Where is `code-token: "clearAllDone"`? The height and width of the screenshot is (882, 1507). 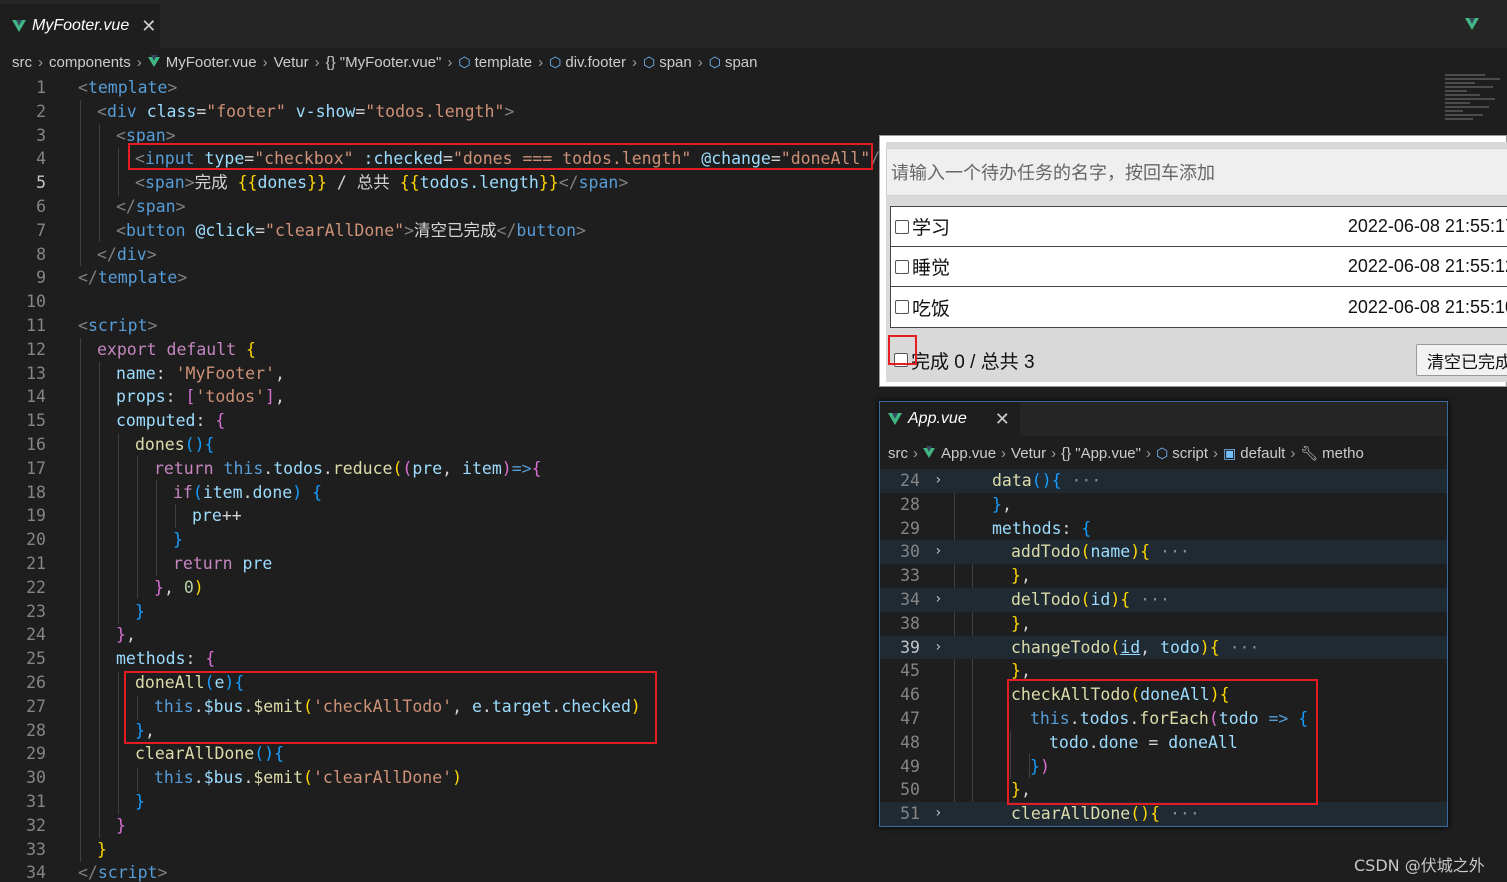 code-token: "clearAllDone" is located at coordinates (335, 230).